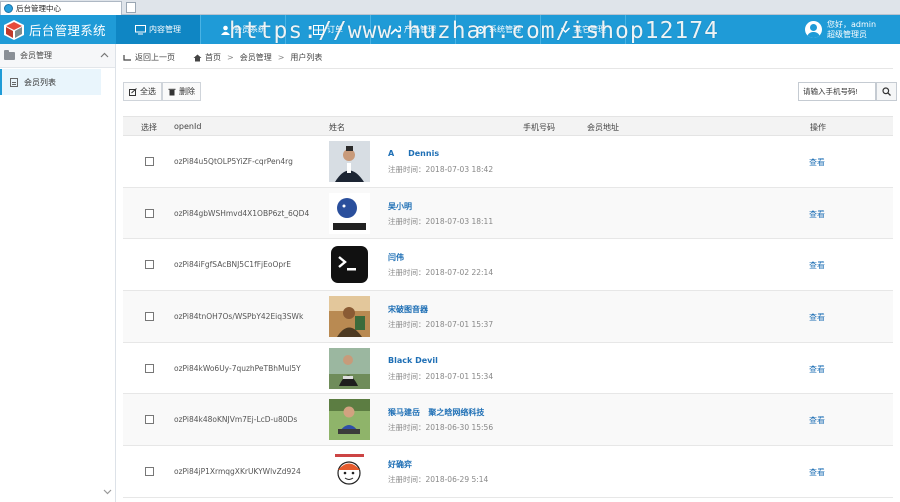 This screenshot has height=502, width=900. I want to click on header-action: 操作, so click(818, 127).